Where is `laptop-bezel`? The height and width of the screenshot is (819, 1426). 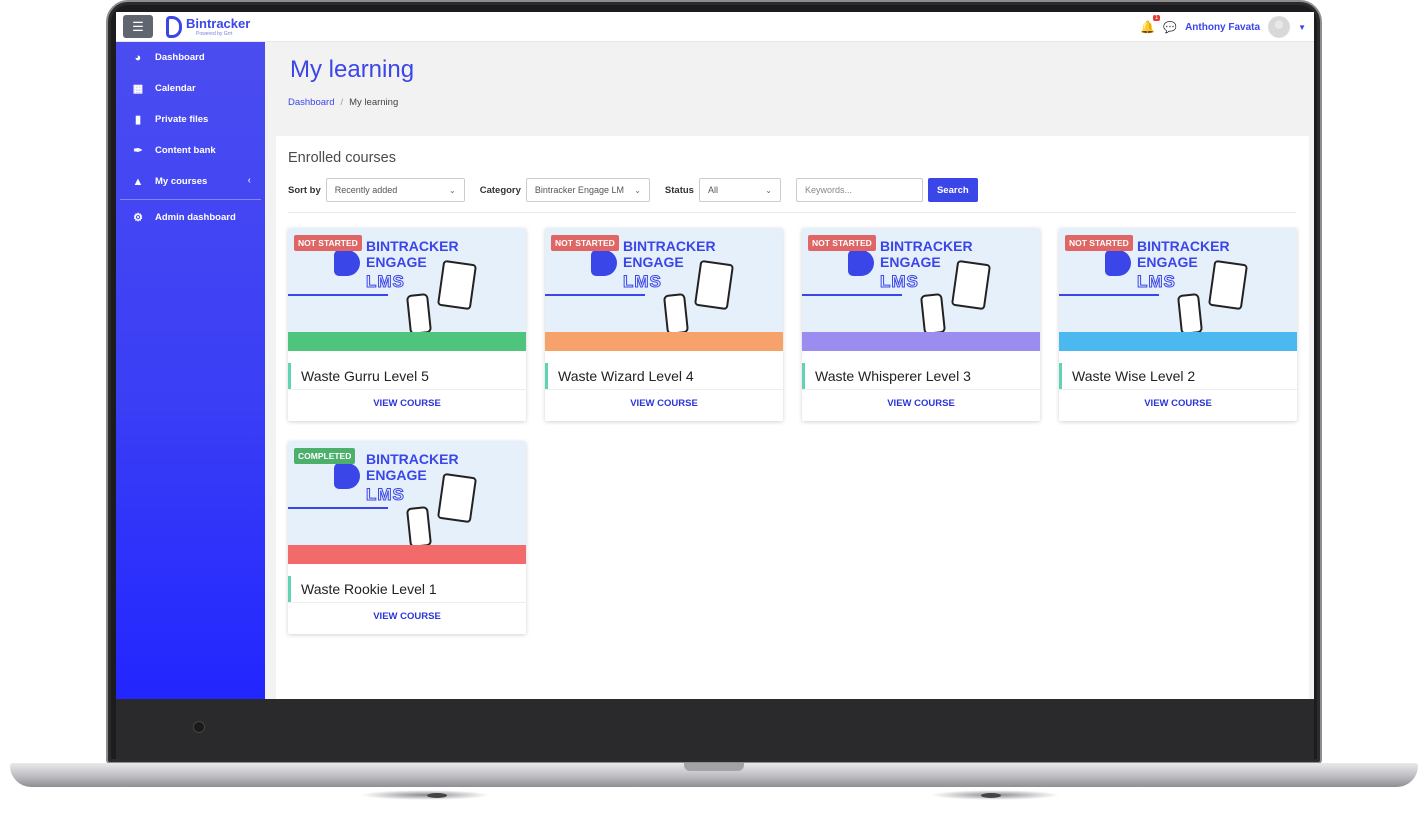 laptop-bezel is located at coordinates (715, 729).